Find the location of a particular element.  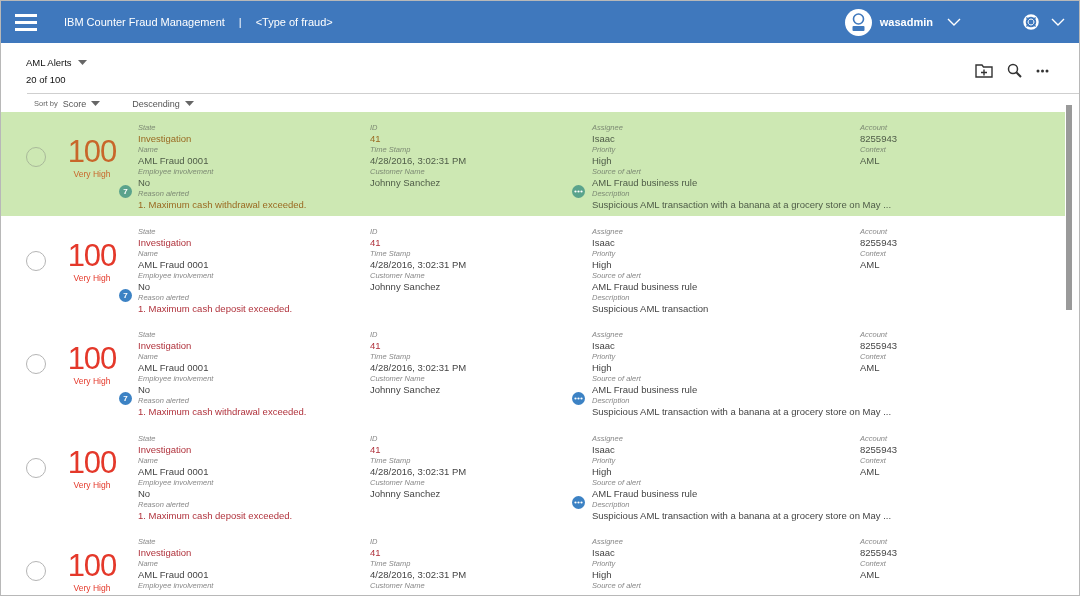

sort-field-dropdown: Score is located at coordinates (81, 103).